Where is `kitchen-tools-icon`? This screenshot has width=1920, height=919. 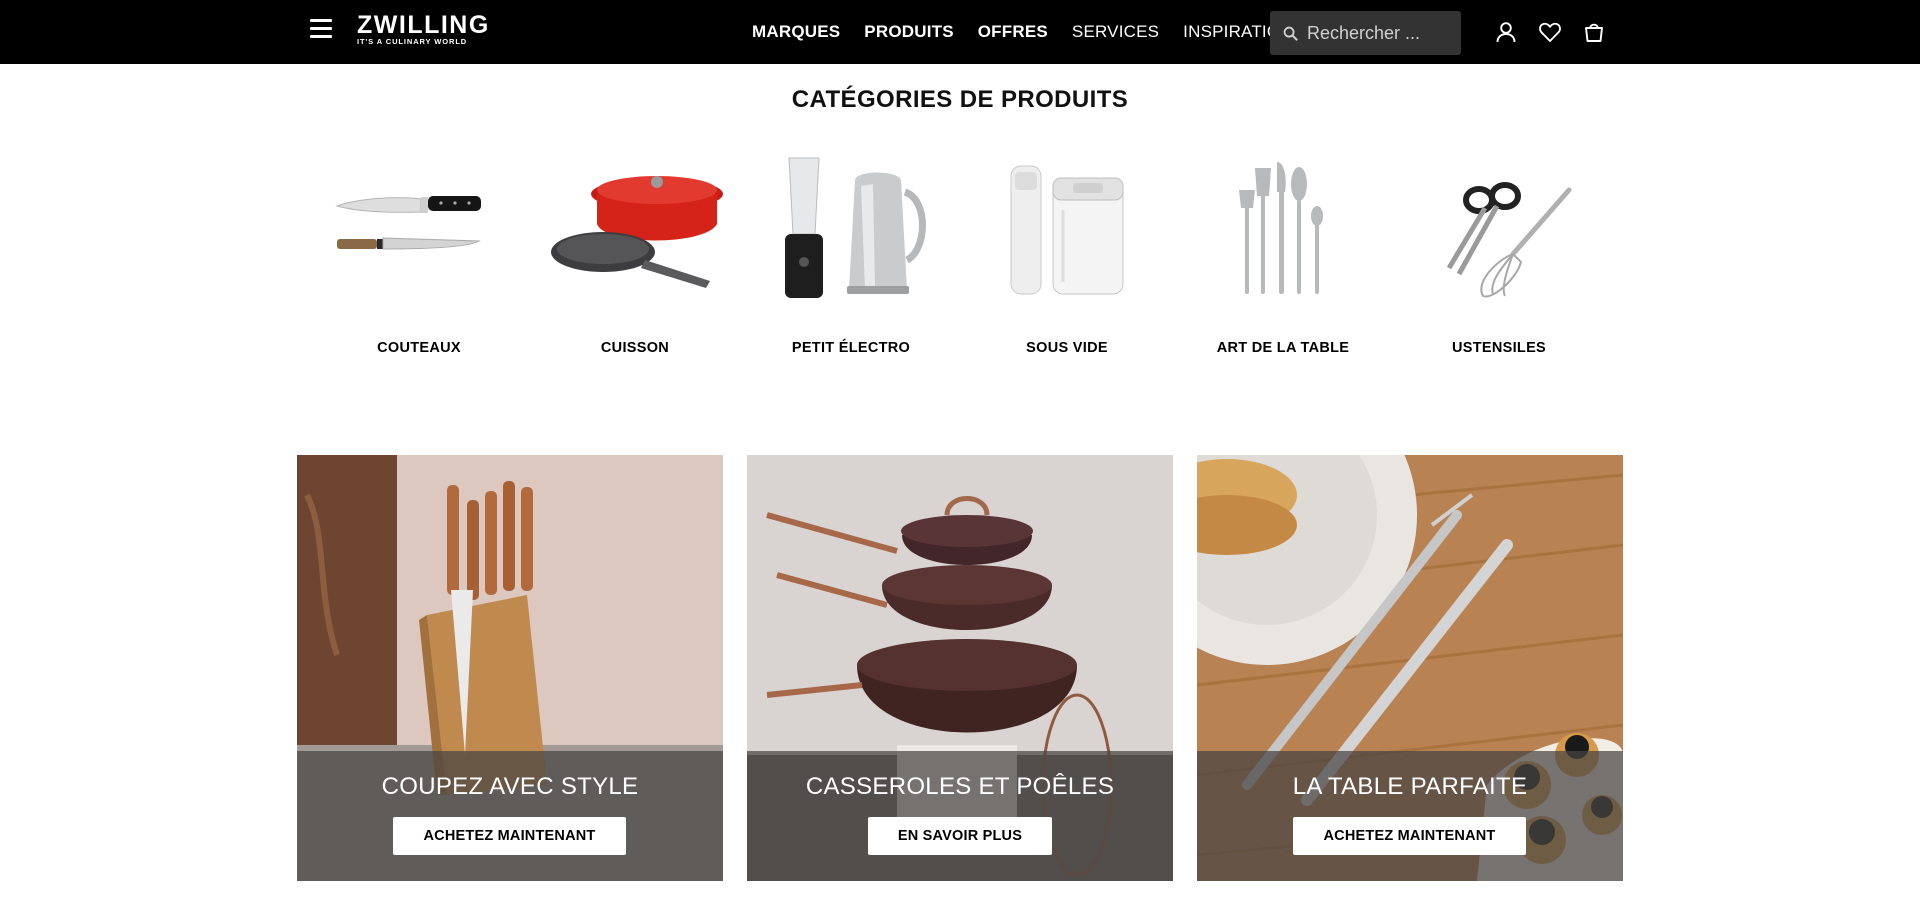
kitchen-tools-icon is located at coordinates (1509, 240).